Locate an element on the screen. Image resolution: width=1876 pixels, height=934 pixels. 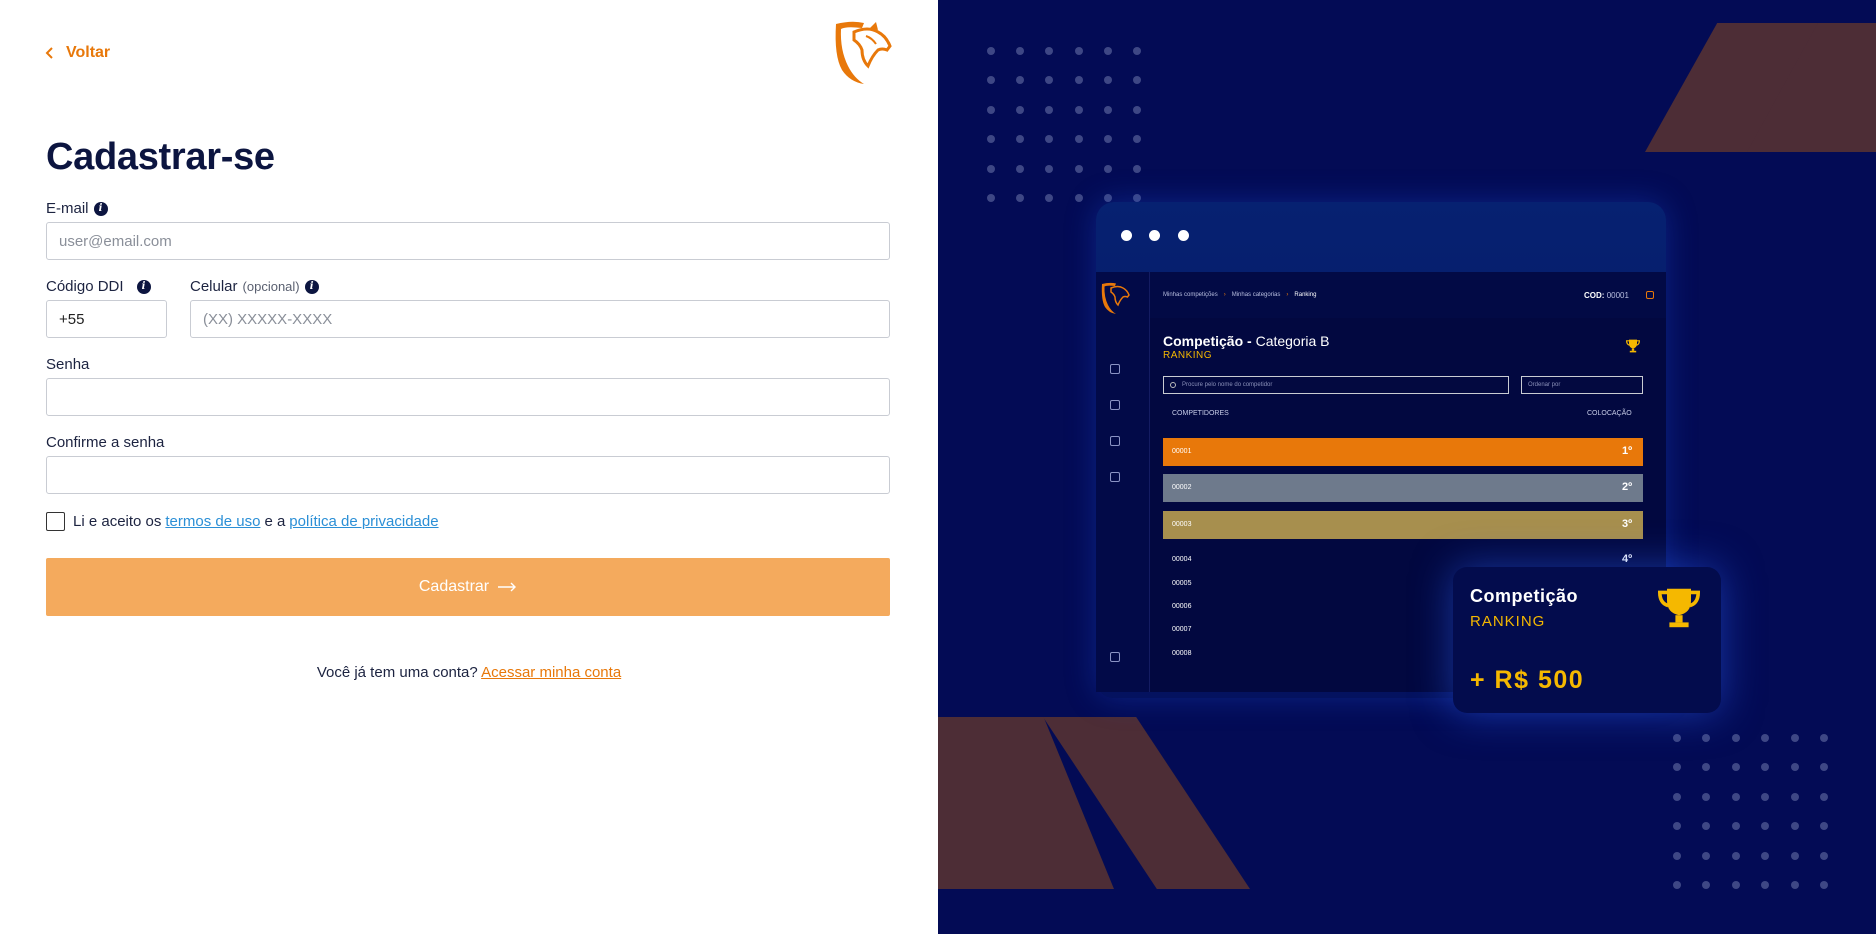
copy-icon is located at coordinates (1650, 295).